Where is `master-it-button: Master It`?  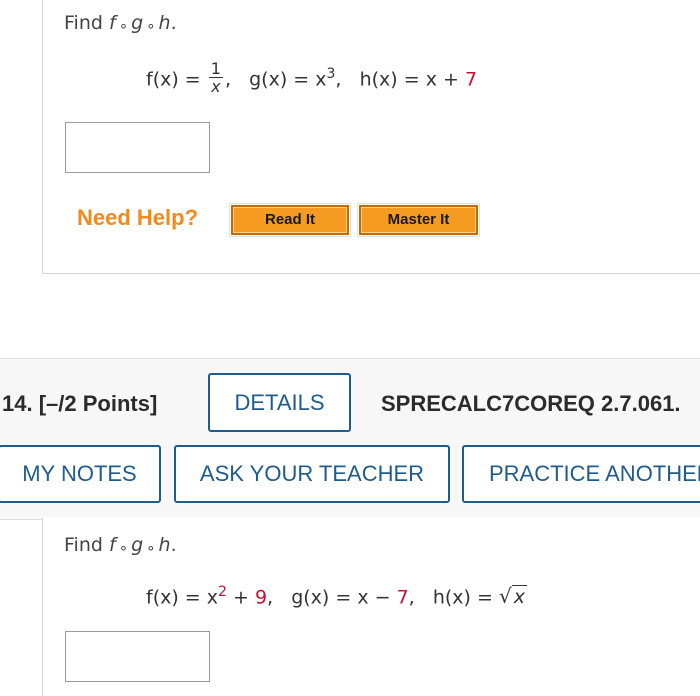
master-it-button: Master It is located at coordinates (418, 220).